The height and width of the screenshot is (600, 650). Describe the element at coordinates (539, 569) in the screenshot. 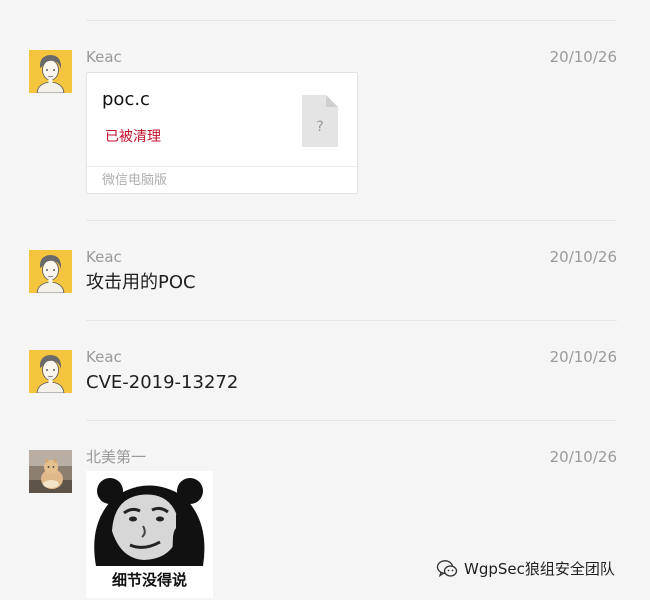

I see `watermark-text: WgpSec狼组安全团队` at that location.